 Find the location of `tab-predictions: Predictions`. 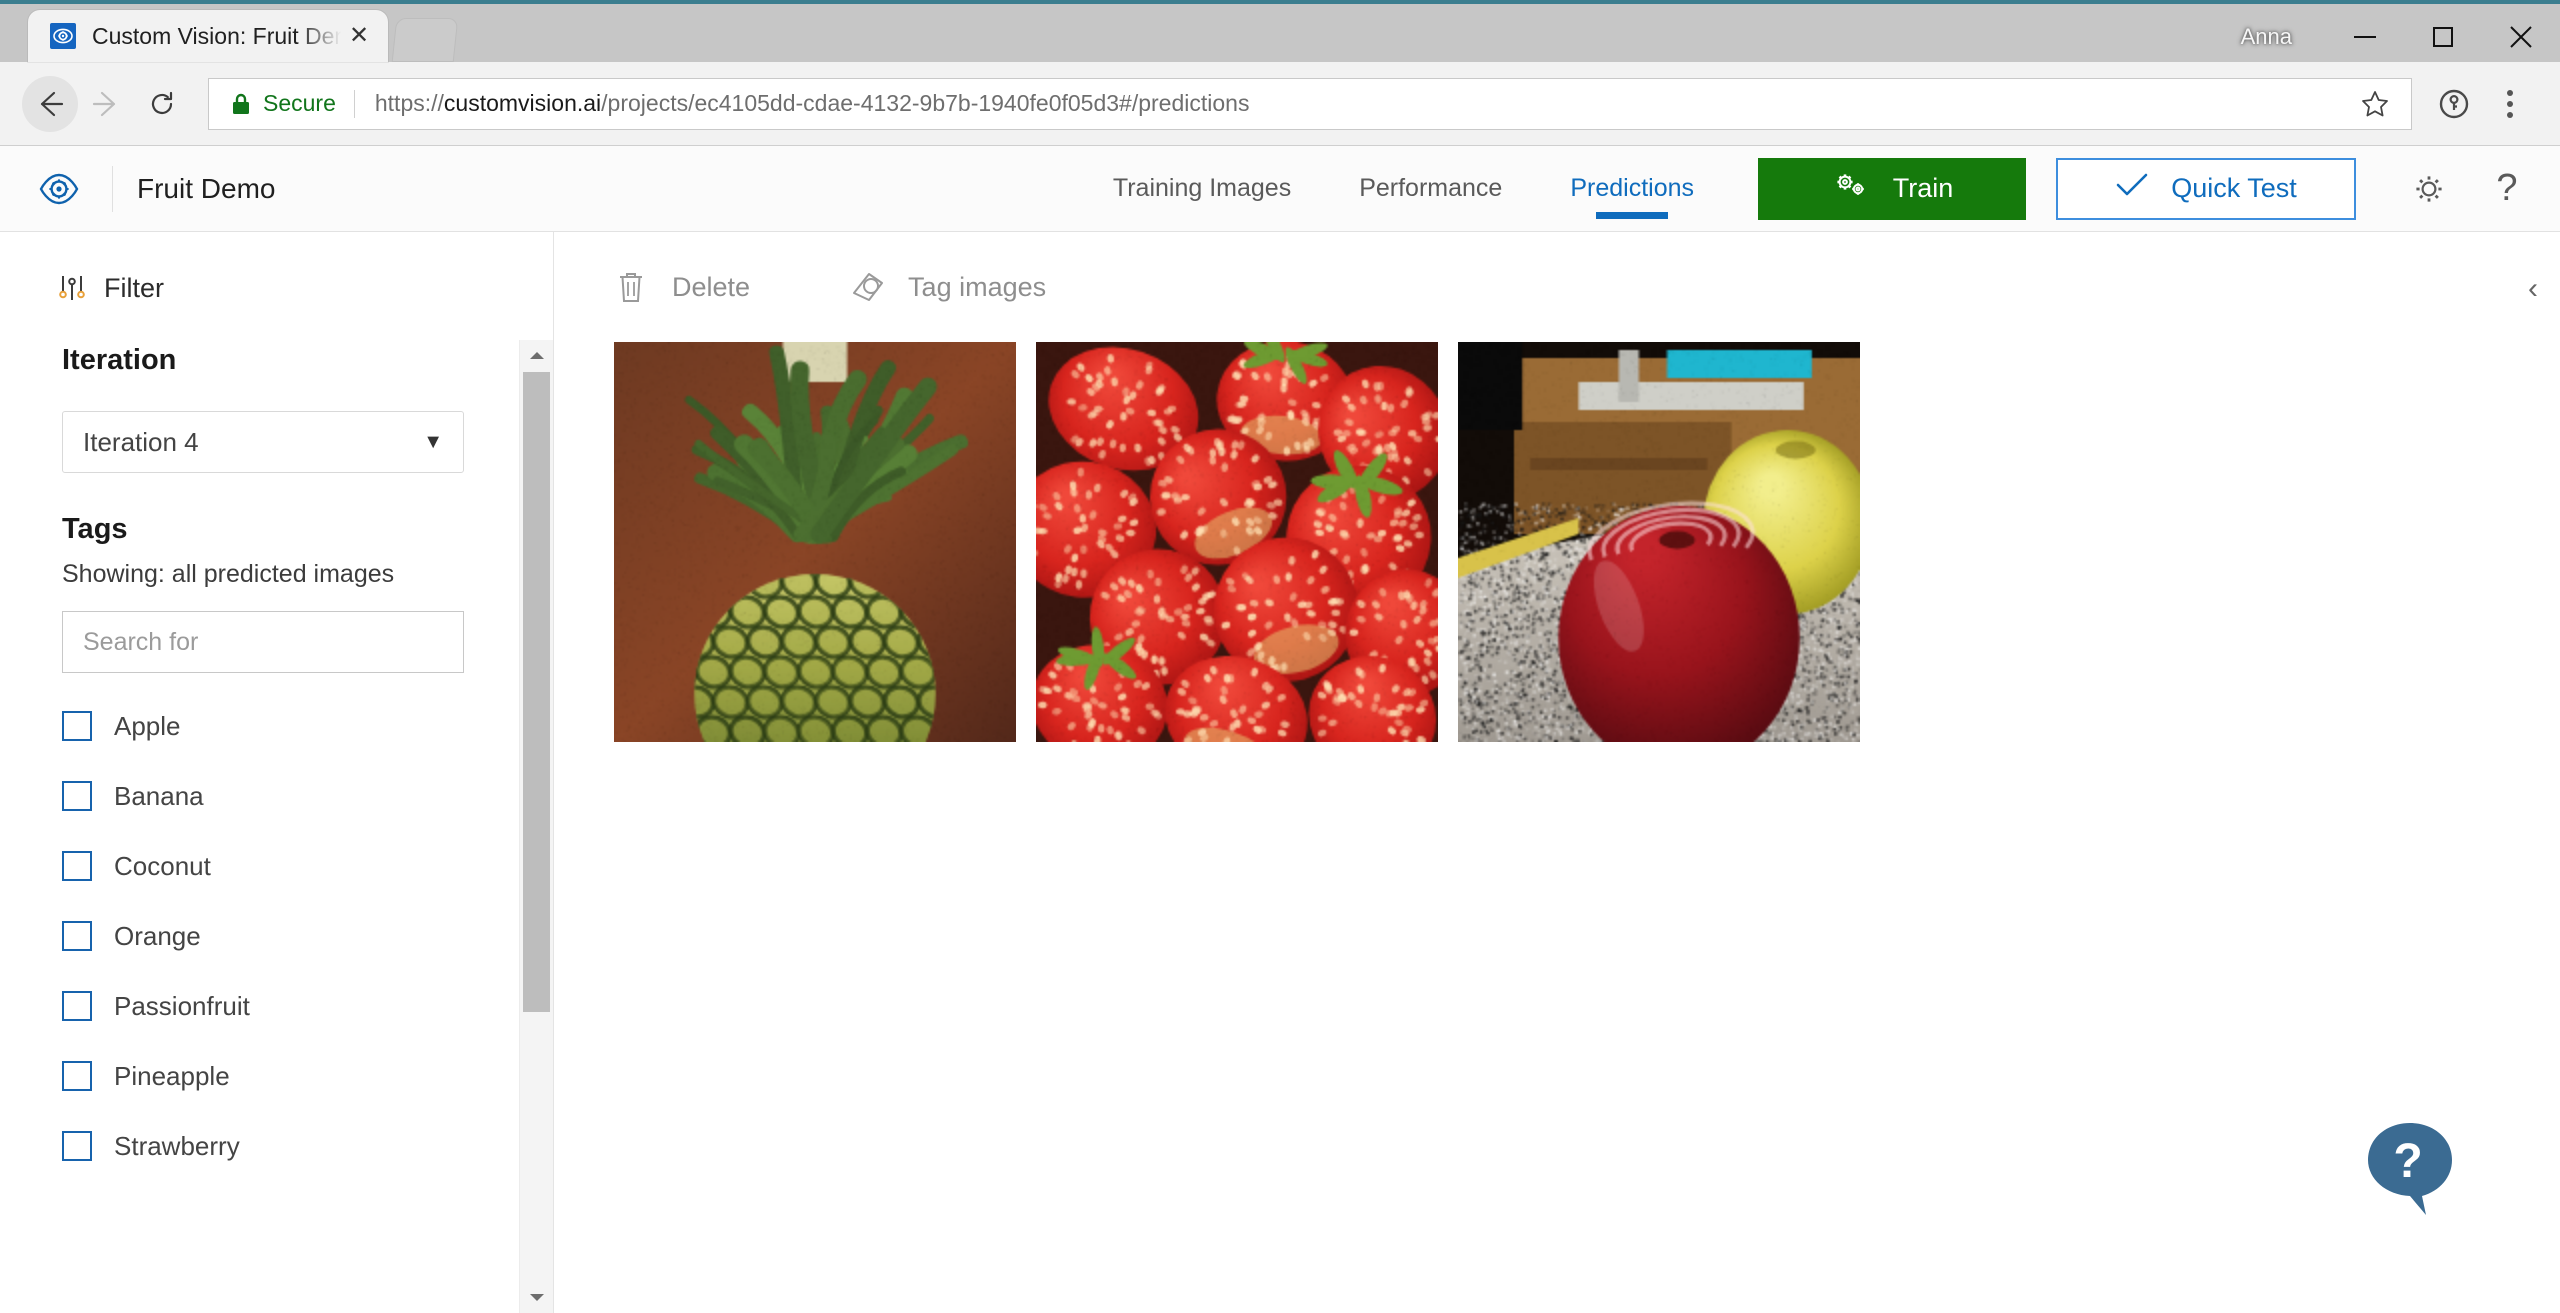

tab-predictions: Predictions is located at coordinates (1632, 188).